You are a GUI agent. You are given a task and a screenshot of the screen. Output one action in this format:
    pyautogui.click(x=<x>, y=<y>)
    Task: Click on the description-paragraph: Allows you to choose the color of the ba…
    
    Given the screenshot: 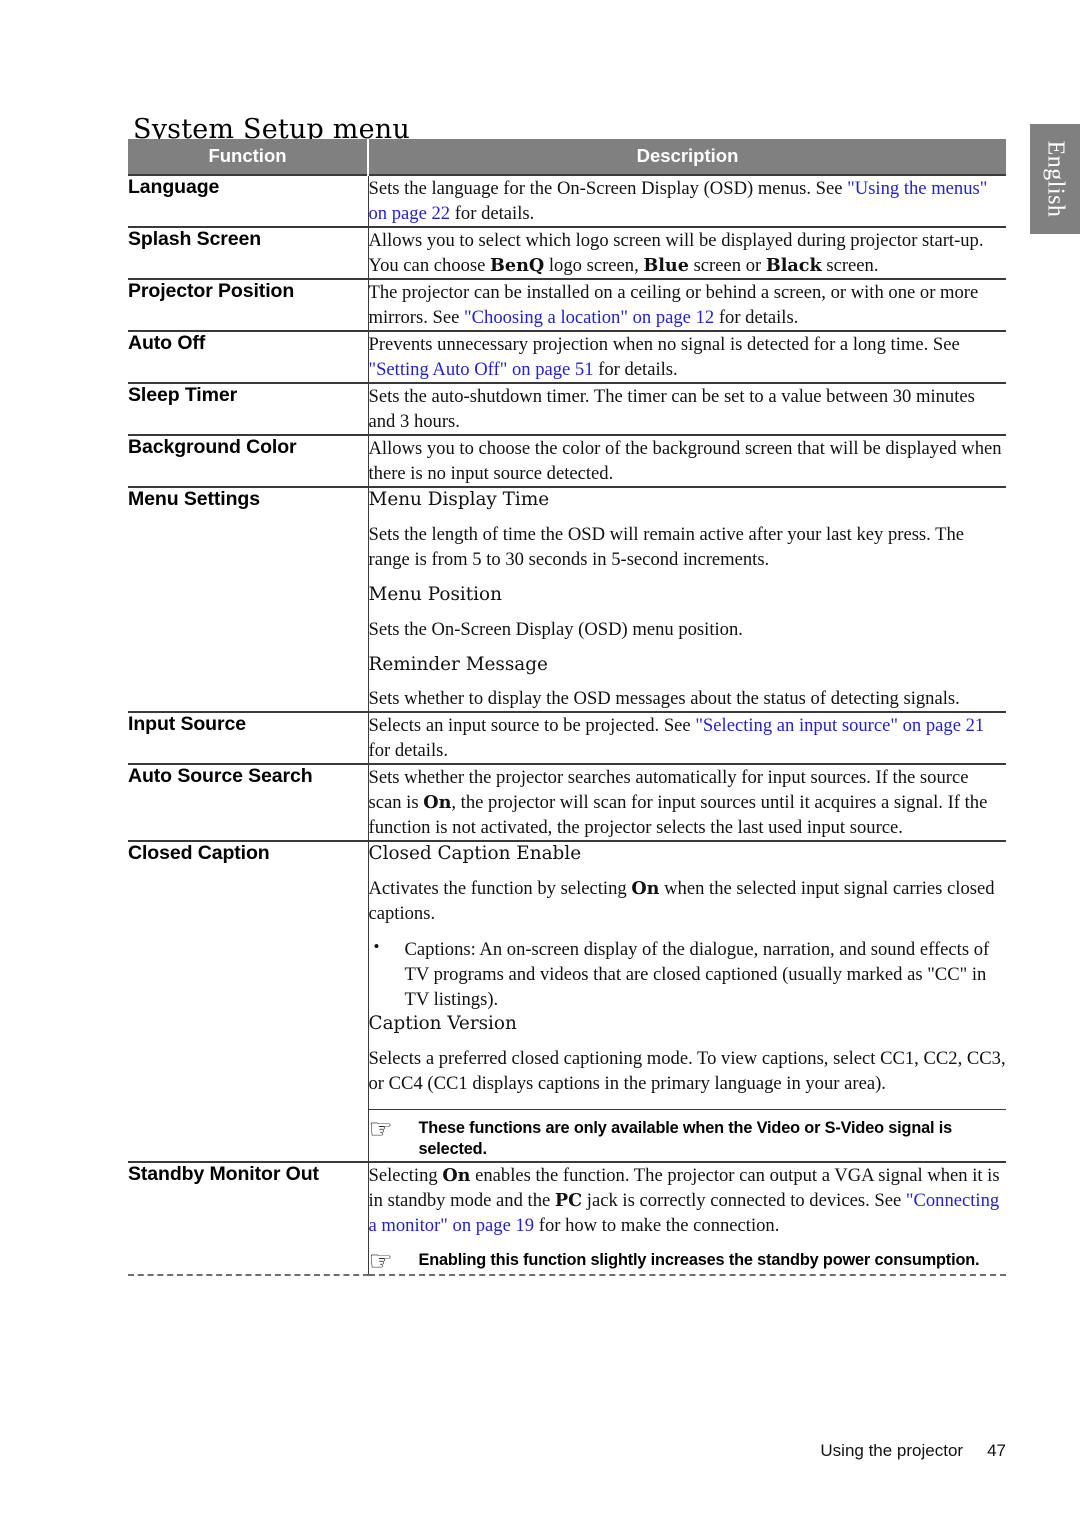 What is the action you would take?
    pyautogui.click(x=685, y=461)
    